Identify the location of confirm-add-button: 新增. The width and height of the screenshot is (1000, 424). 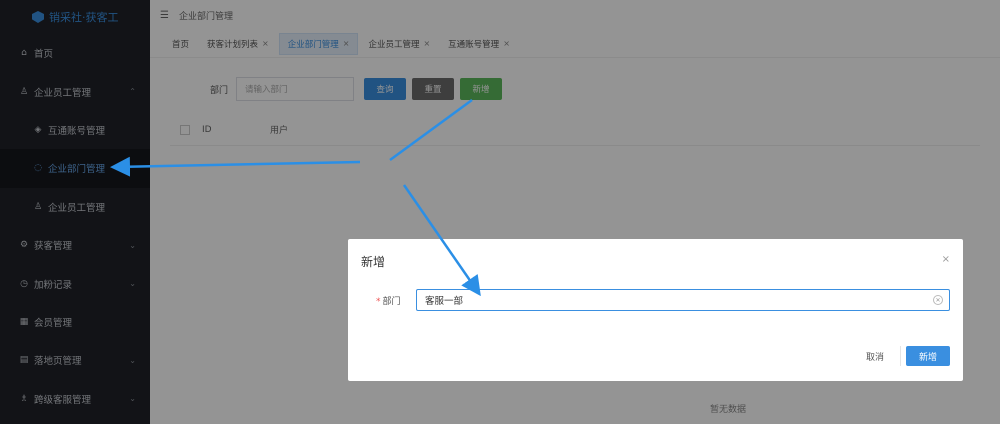
(928, 356).